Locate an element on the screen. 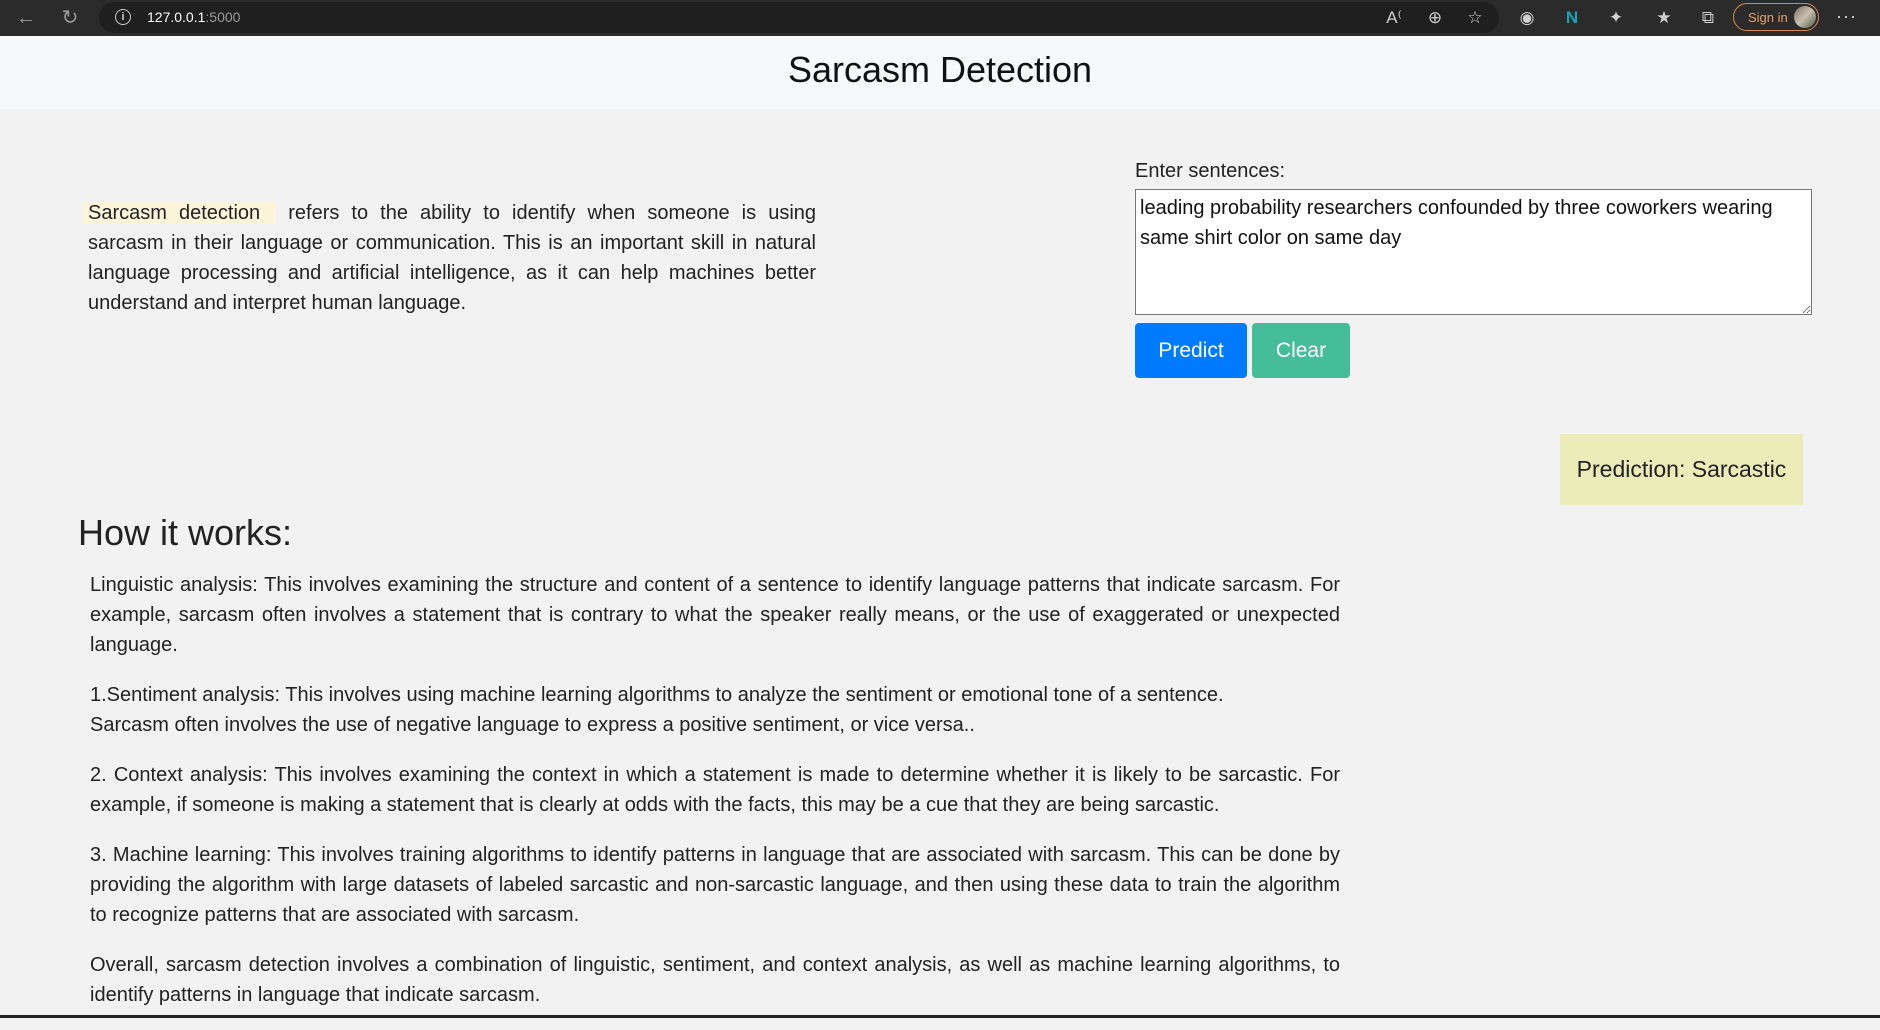  page-title: Sarcasm Detection is located at coordinates (940, 69).